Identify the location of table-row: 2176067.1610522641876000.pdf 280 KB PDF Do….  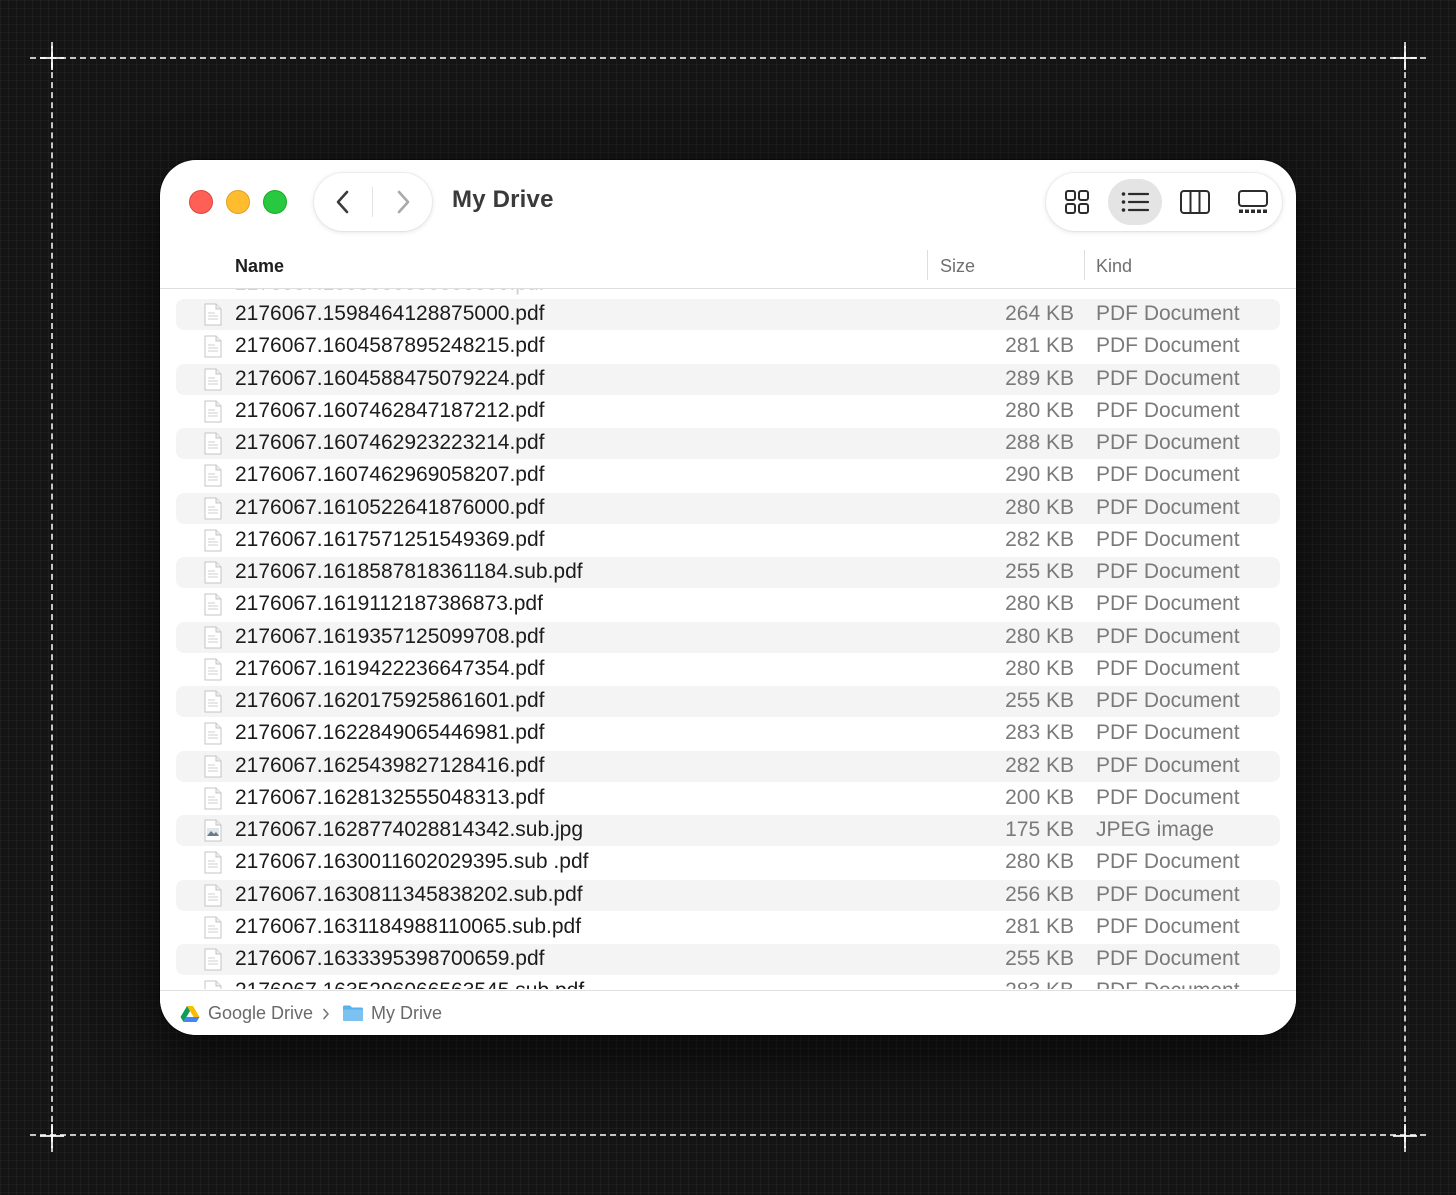
(728, 508).